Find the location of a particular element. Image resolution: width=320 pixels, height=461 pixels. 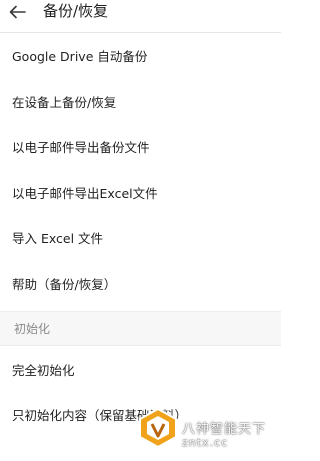

back-button is located at coordinates (17, 12).